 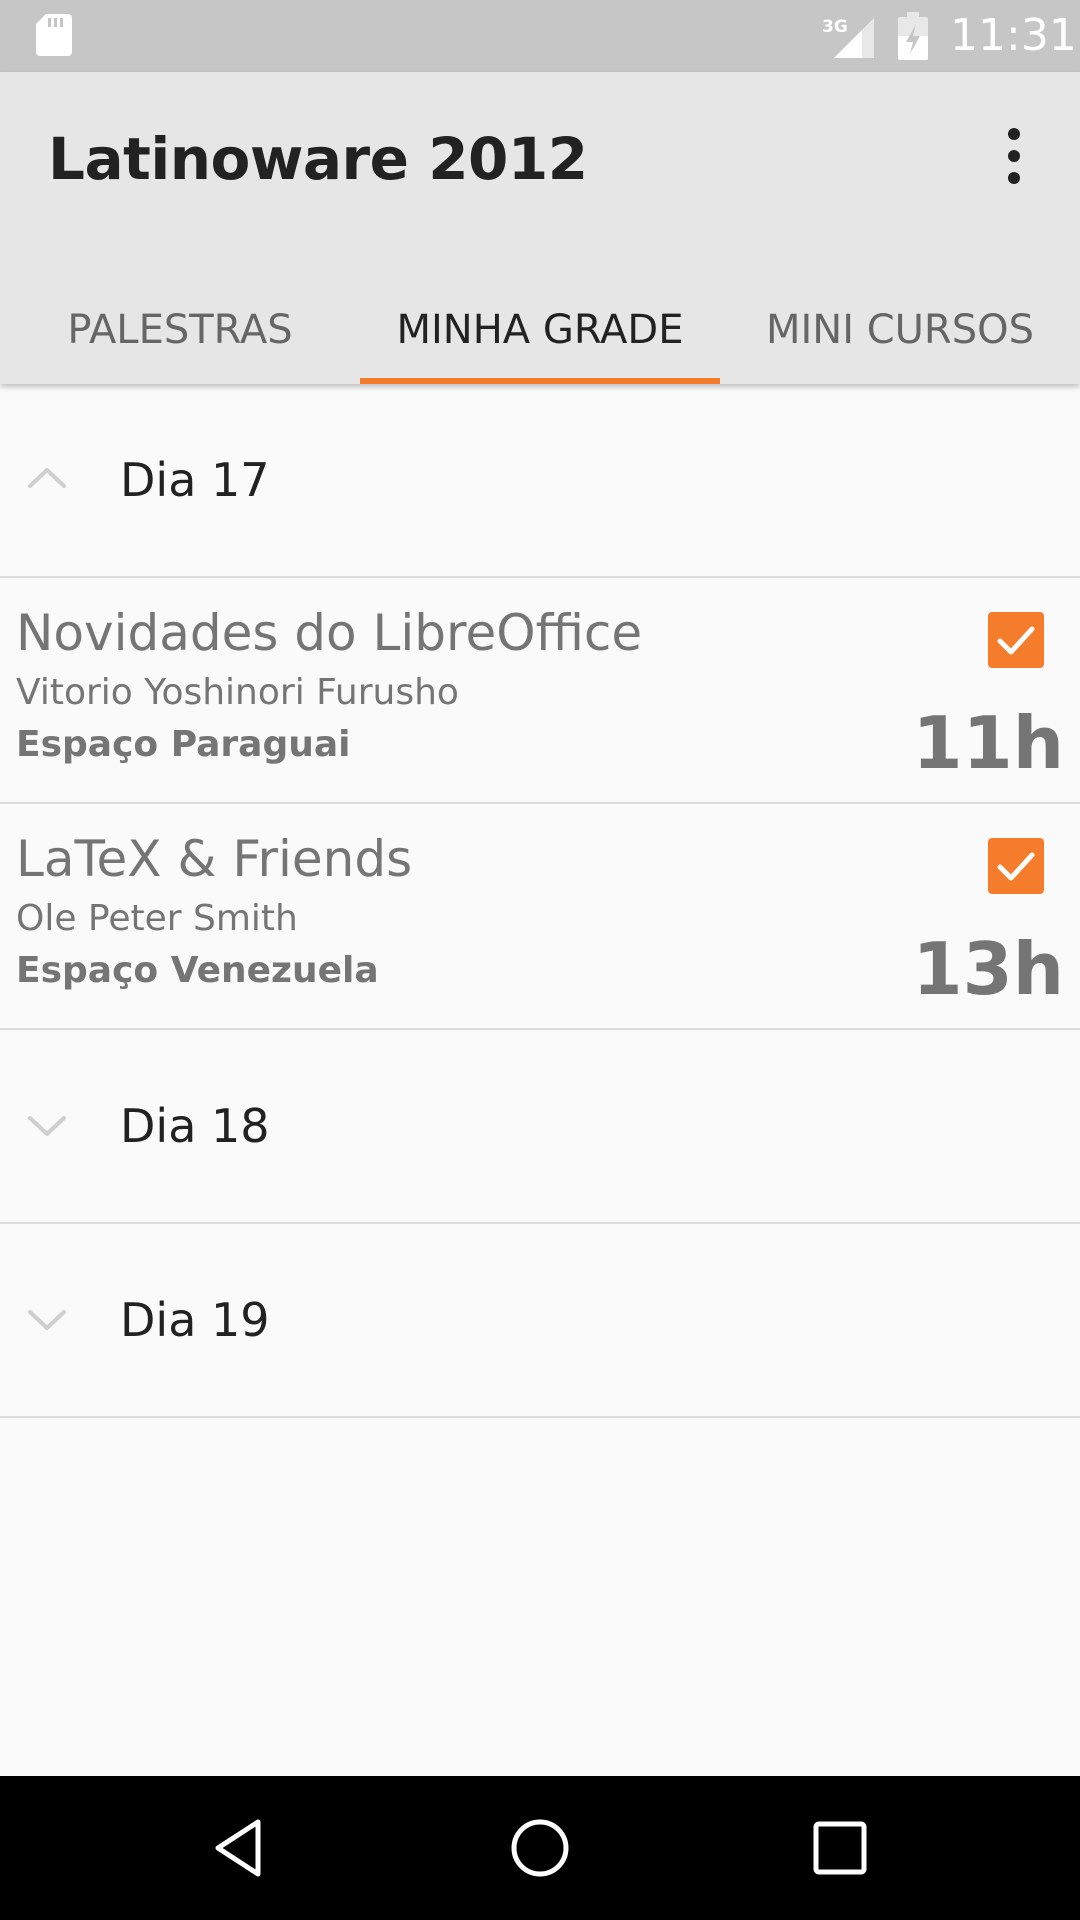 I want to click on tab-palestras: PALESTRAS, so click(x=180, y=333).